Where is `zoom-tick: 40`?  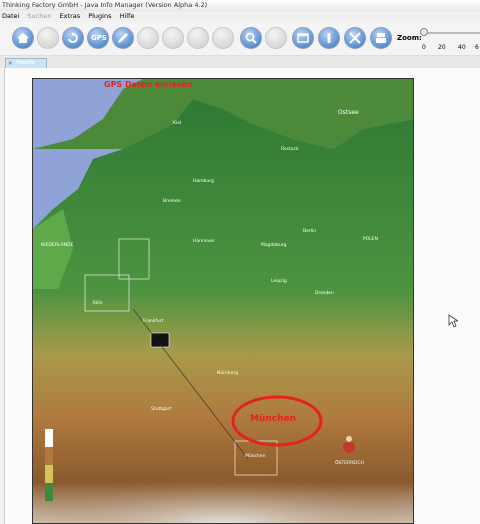
zoom-tick: 40 is located at coordinates (462, 47).